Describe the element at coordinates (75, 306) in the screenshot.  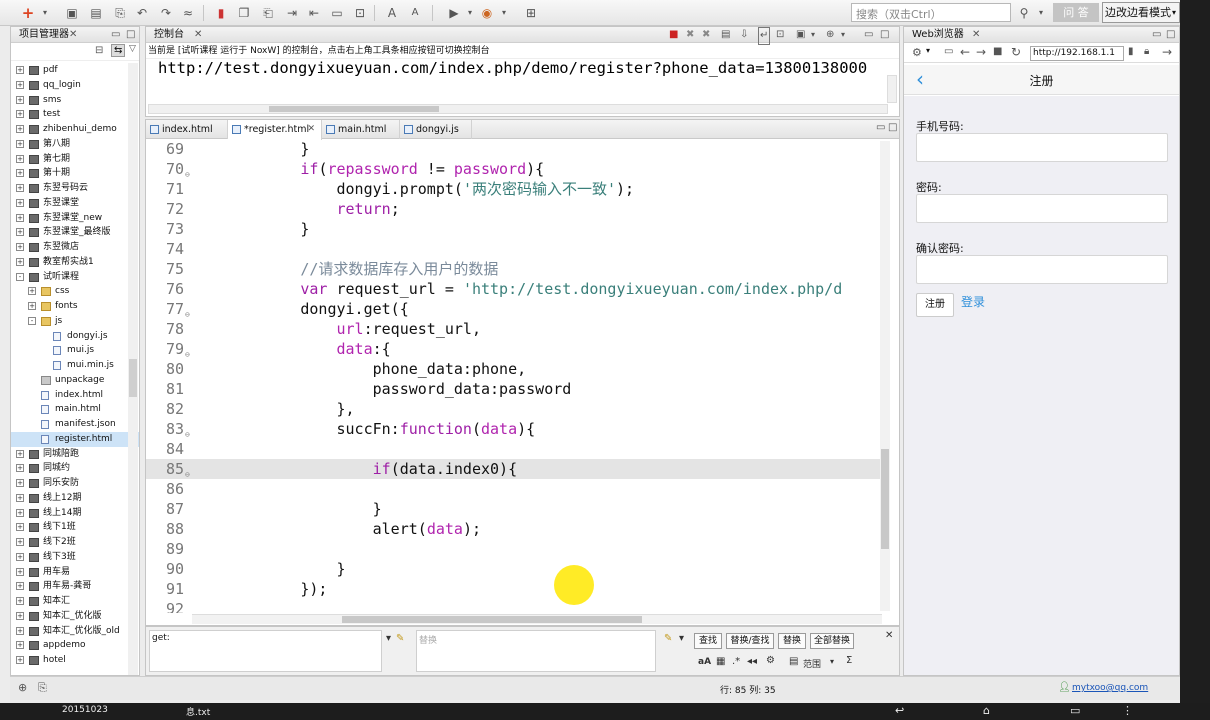
I see `tree-item: + fonts` at that location.